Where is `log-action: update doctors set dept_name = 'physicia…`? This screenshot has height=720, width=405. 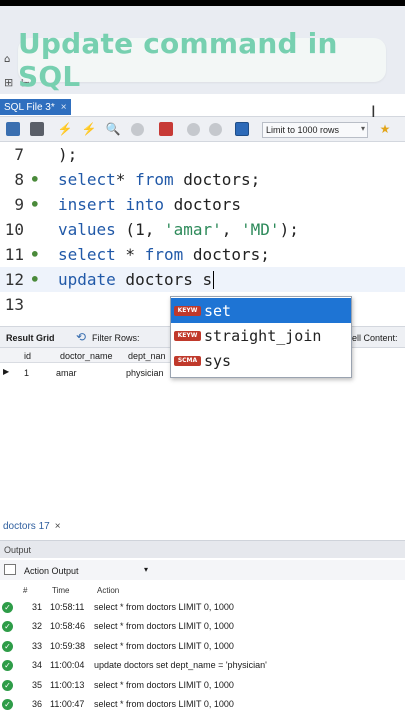 log-action: update doctors set dept_name = 'physicia… is located at coordinates (180, 665).